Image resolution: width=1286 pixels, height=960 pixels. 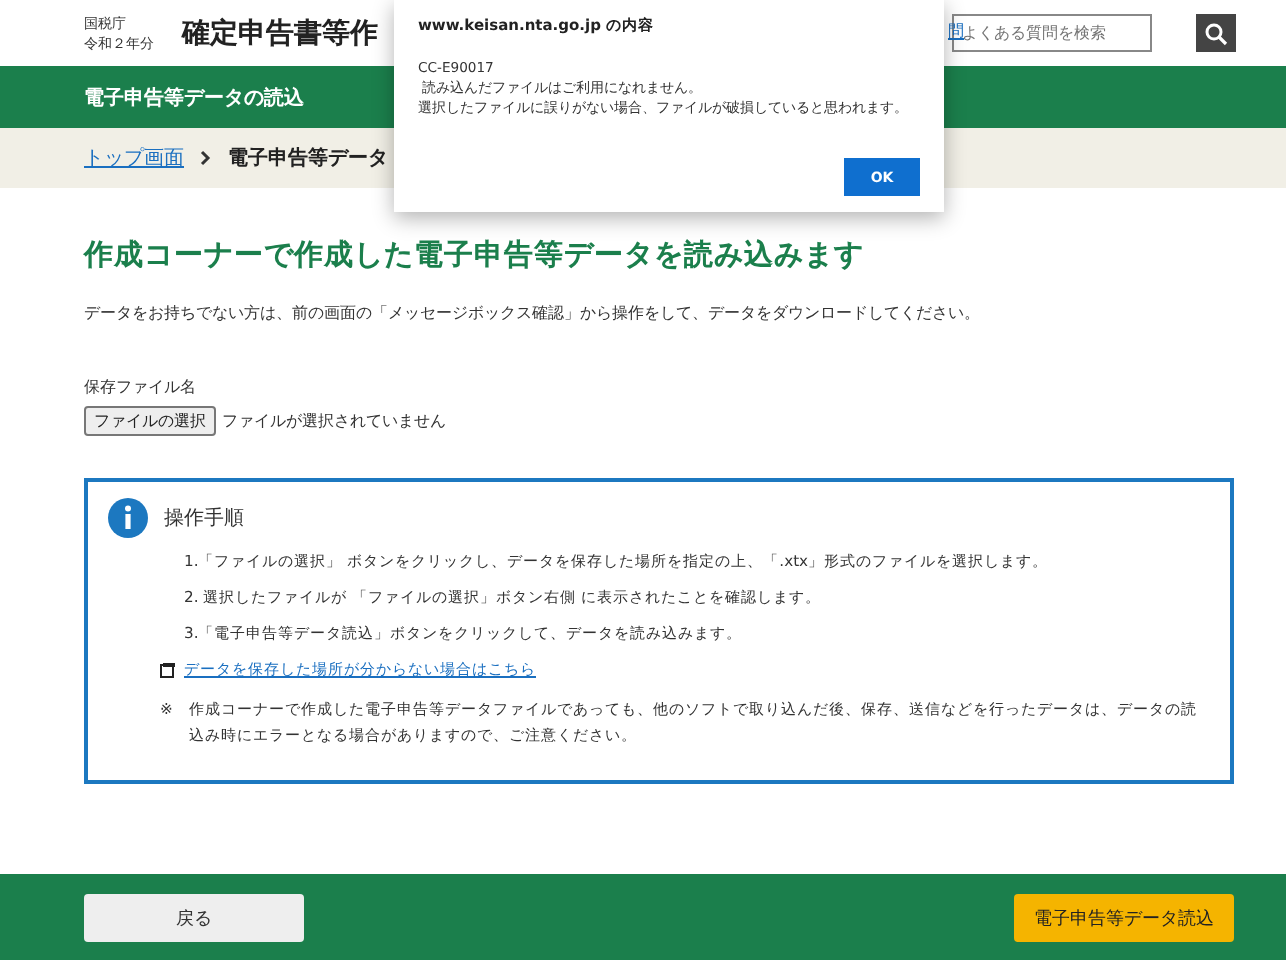 What do you see at coordinates (280, 33) in the screenshot?
I see `site-title: 確定申告書等作` at bounding box center [280, 33].